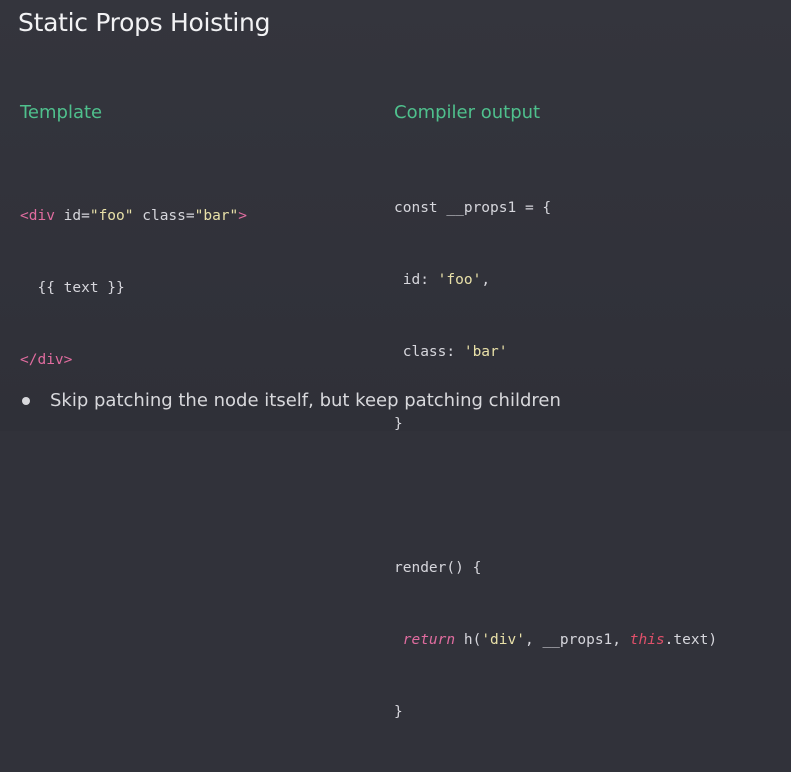  I want to click on template-heading: Template, so click(61, 112).